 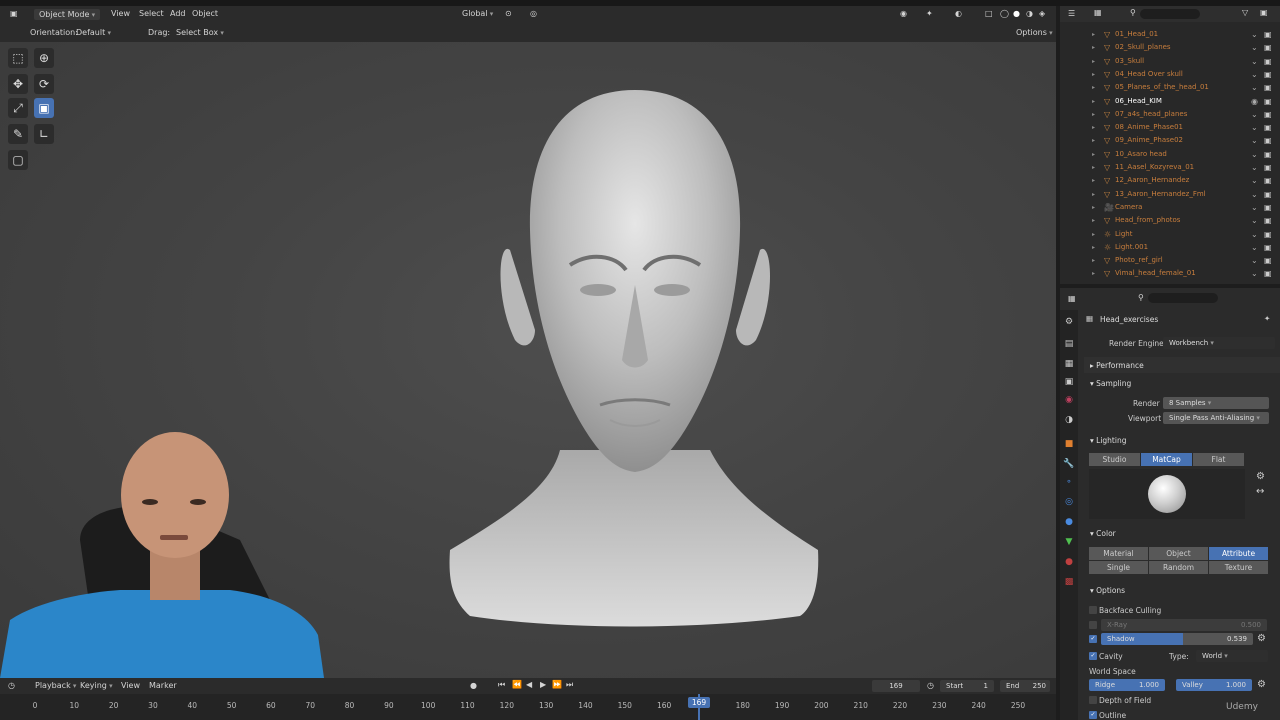 I want to click on editor-type-icon: ▣, so click(x=14, y=13).